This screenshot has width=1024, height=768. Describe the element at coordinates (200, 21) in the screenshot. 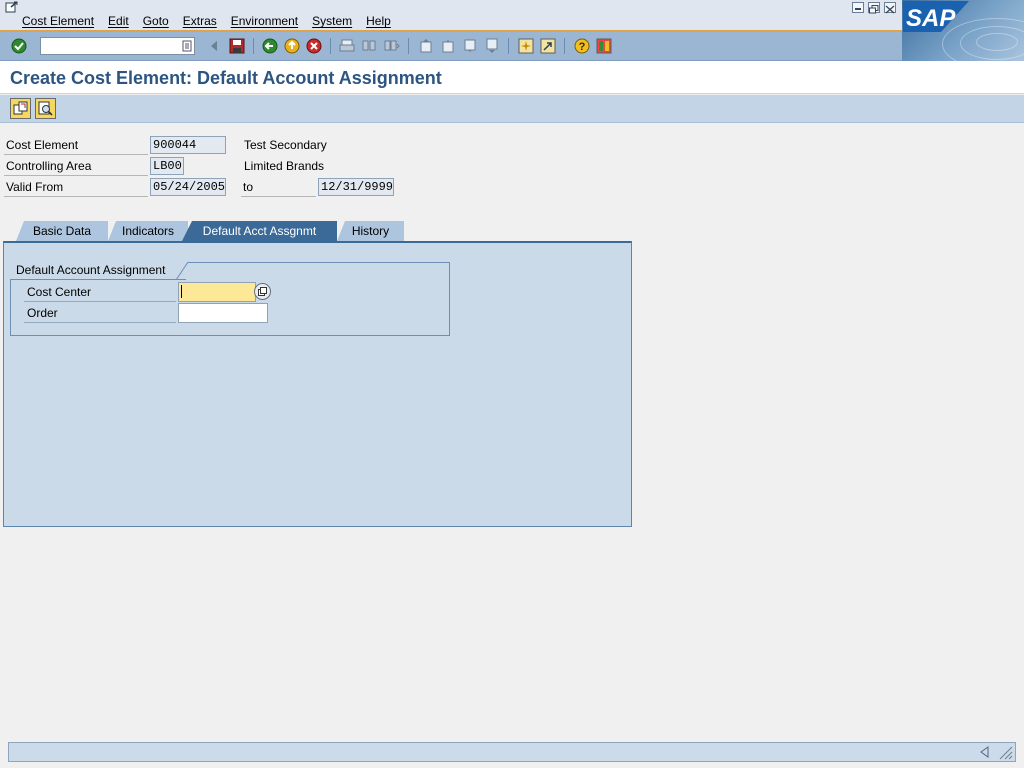

I see `menu-extras: Extras` at that location.